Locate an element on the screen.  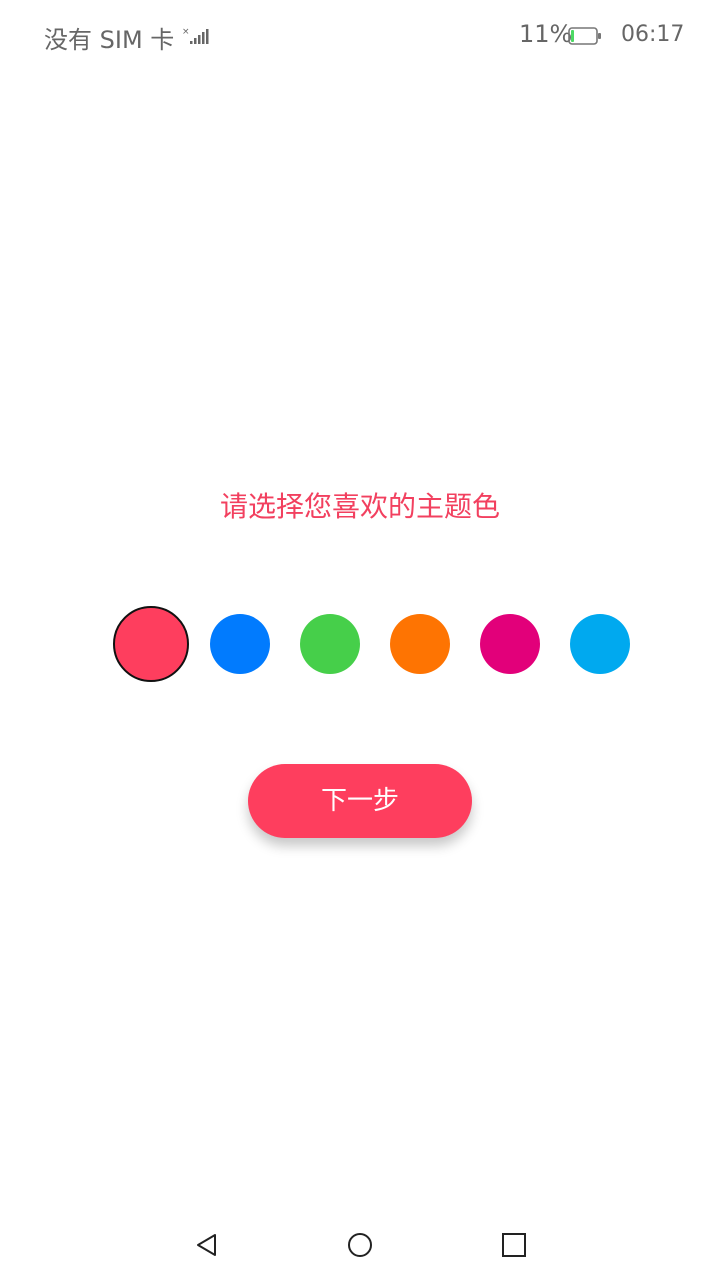
color-swatch-green is located at coordinates (330, 644).